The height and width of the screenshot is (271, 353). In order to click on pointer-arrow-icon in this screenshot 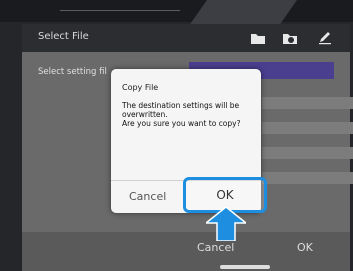, I will do `click(226, 224)`.